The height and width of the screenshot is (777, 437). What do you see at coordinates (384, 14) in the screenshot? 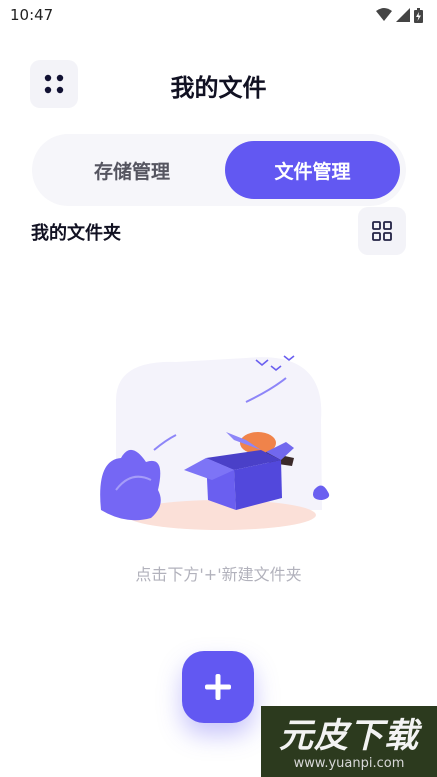
I see `wifi-icon` at bounding box center [384, 14].